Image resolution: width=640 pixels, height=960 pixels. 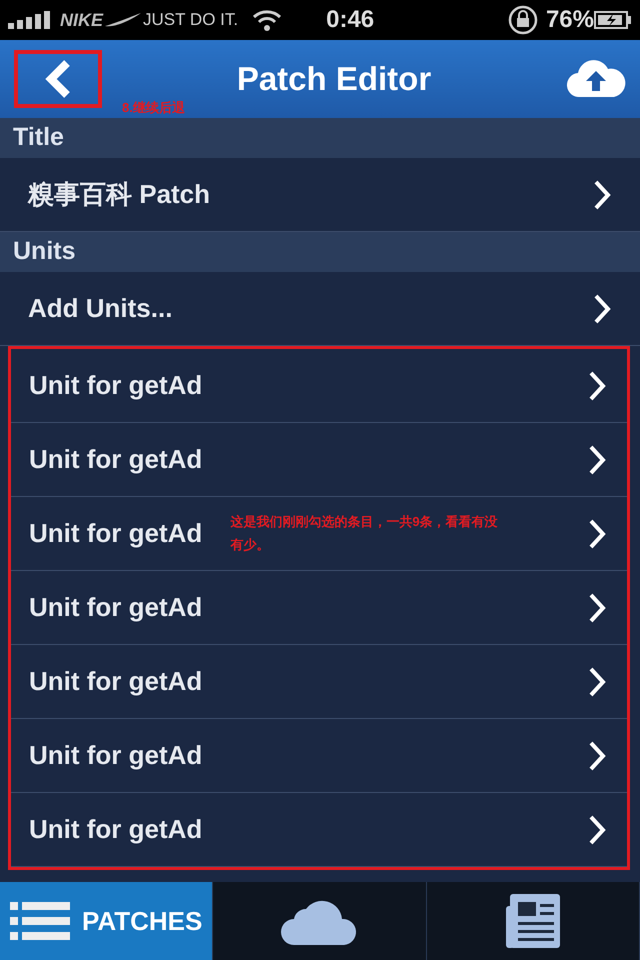 What do you see at coordinates (107, 921) in the screenshot?
I see `tab-item: PATCHES` at bounding box center [107, 921].